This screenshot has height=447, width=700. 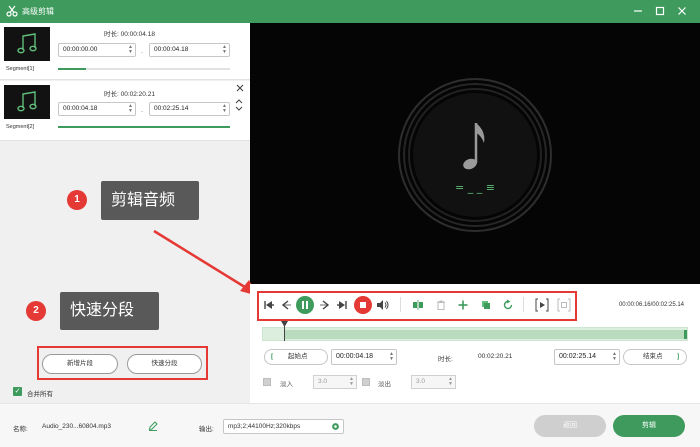 I want to click on maximize-button, so click(x=660, y=11).